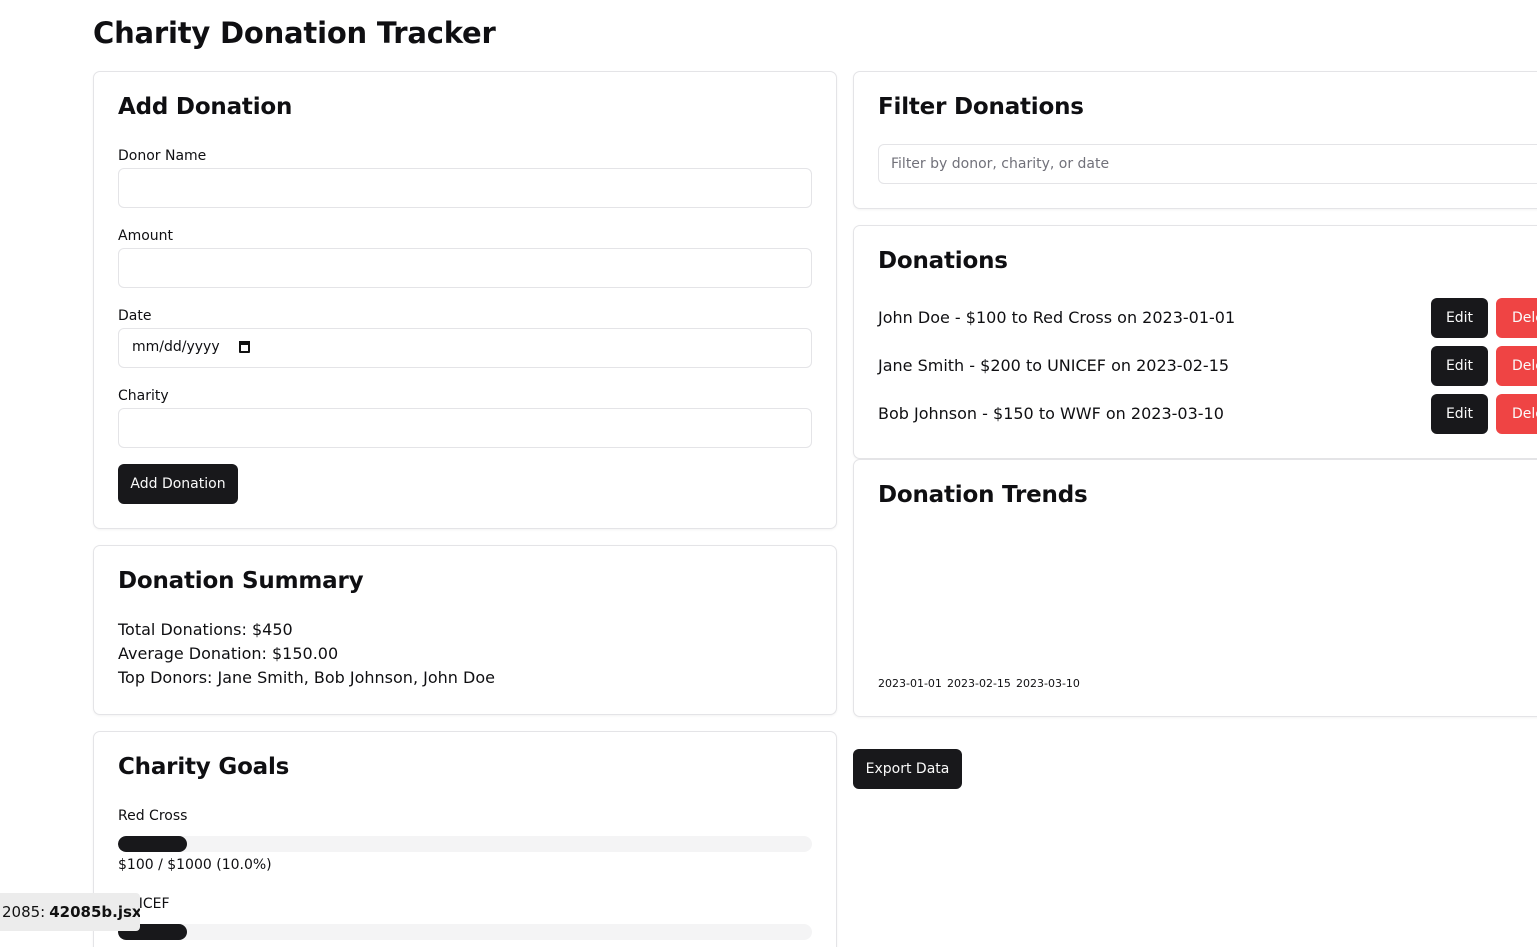 The width and height of the screenshot is (1537, 947). What do you see at coordinates (465, 428) in the screenshot?
I see `charity-input` at bounding box center [465, 428].